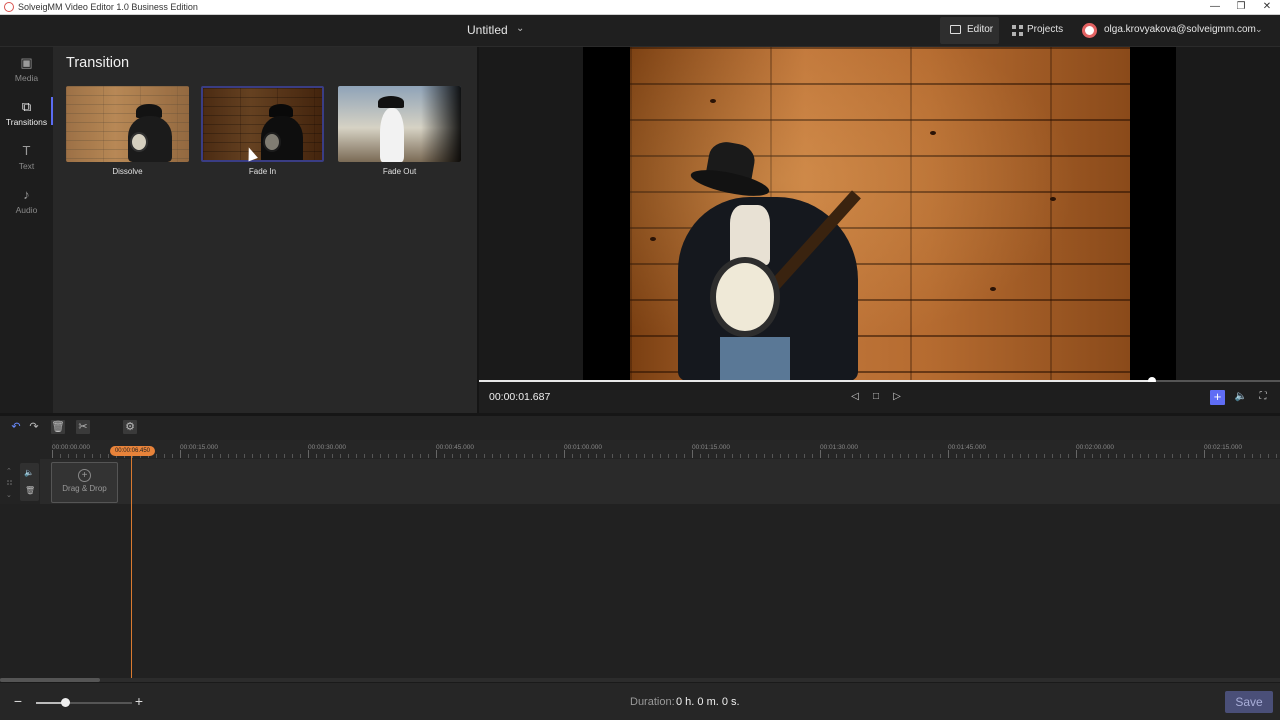 The image size is (1280, 720). Describe the element at coordinates (980, 29) in the screenshot. I see `tab-editor-label: Editor` at that location.